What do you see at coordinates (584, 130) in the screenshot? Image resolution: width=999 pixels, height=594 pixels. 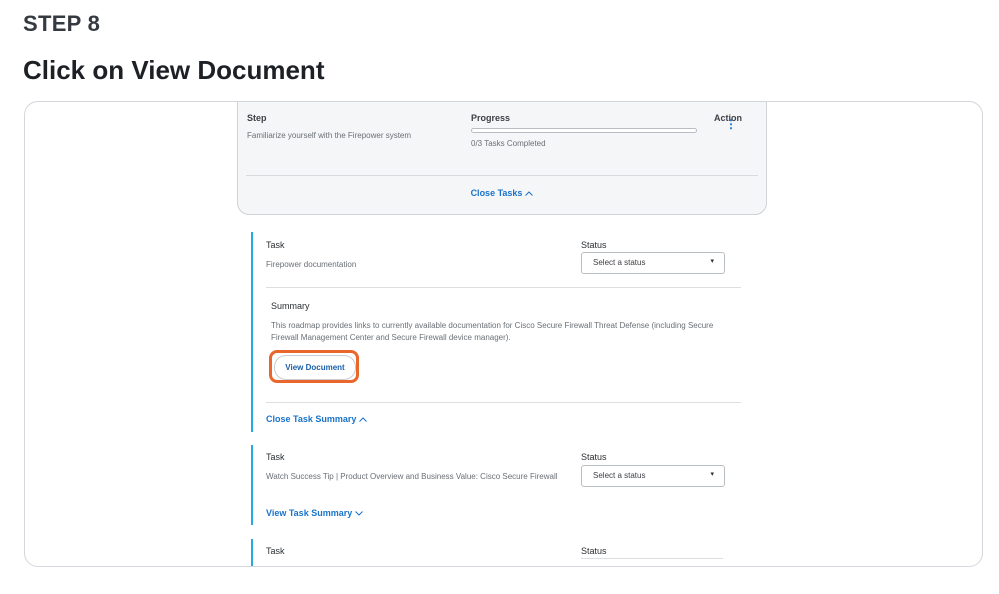 I see `progress-bar` at bounding box center [584, 130].